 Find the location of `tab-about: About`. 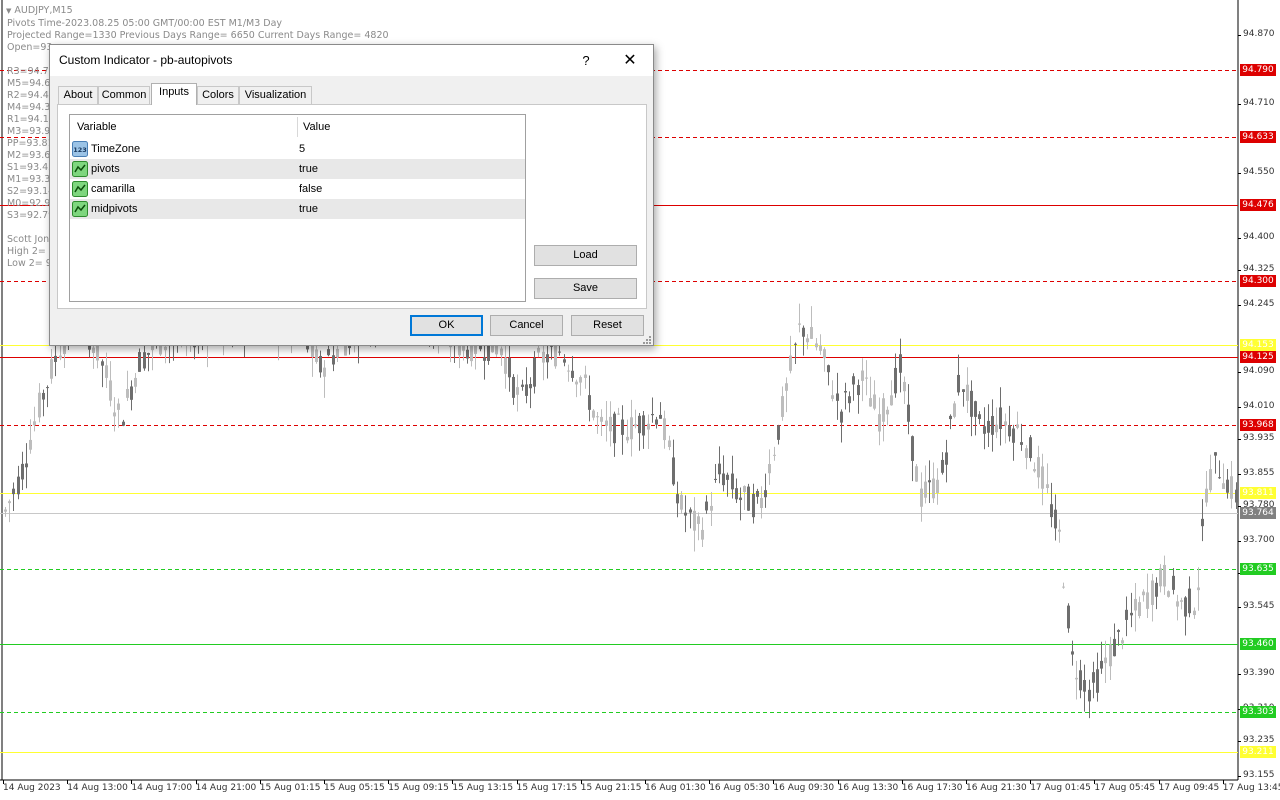

tab-about: About is located at coordinates (78, 95).